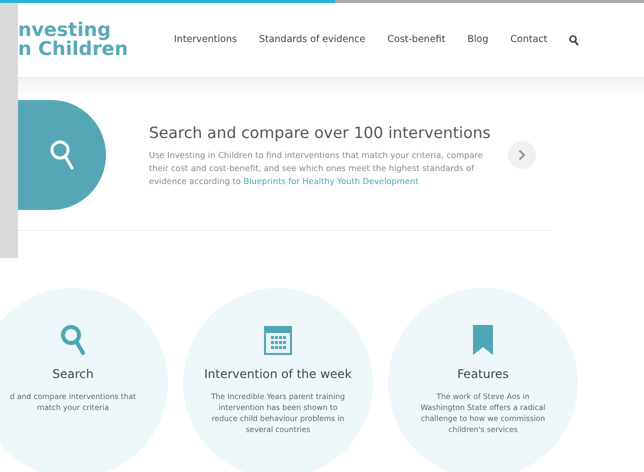 The width and height of the screenshot is (644, 472). What do you see at coordinates (73, 374) in the screenshot?
I see `card-title: Search` at bounding box center [73, 374].